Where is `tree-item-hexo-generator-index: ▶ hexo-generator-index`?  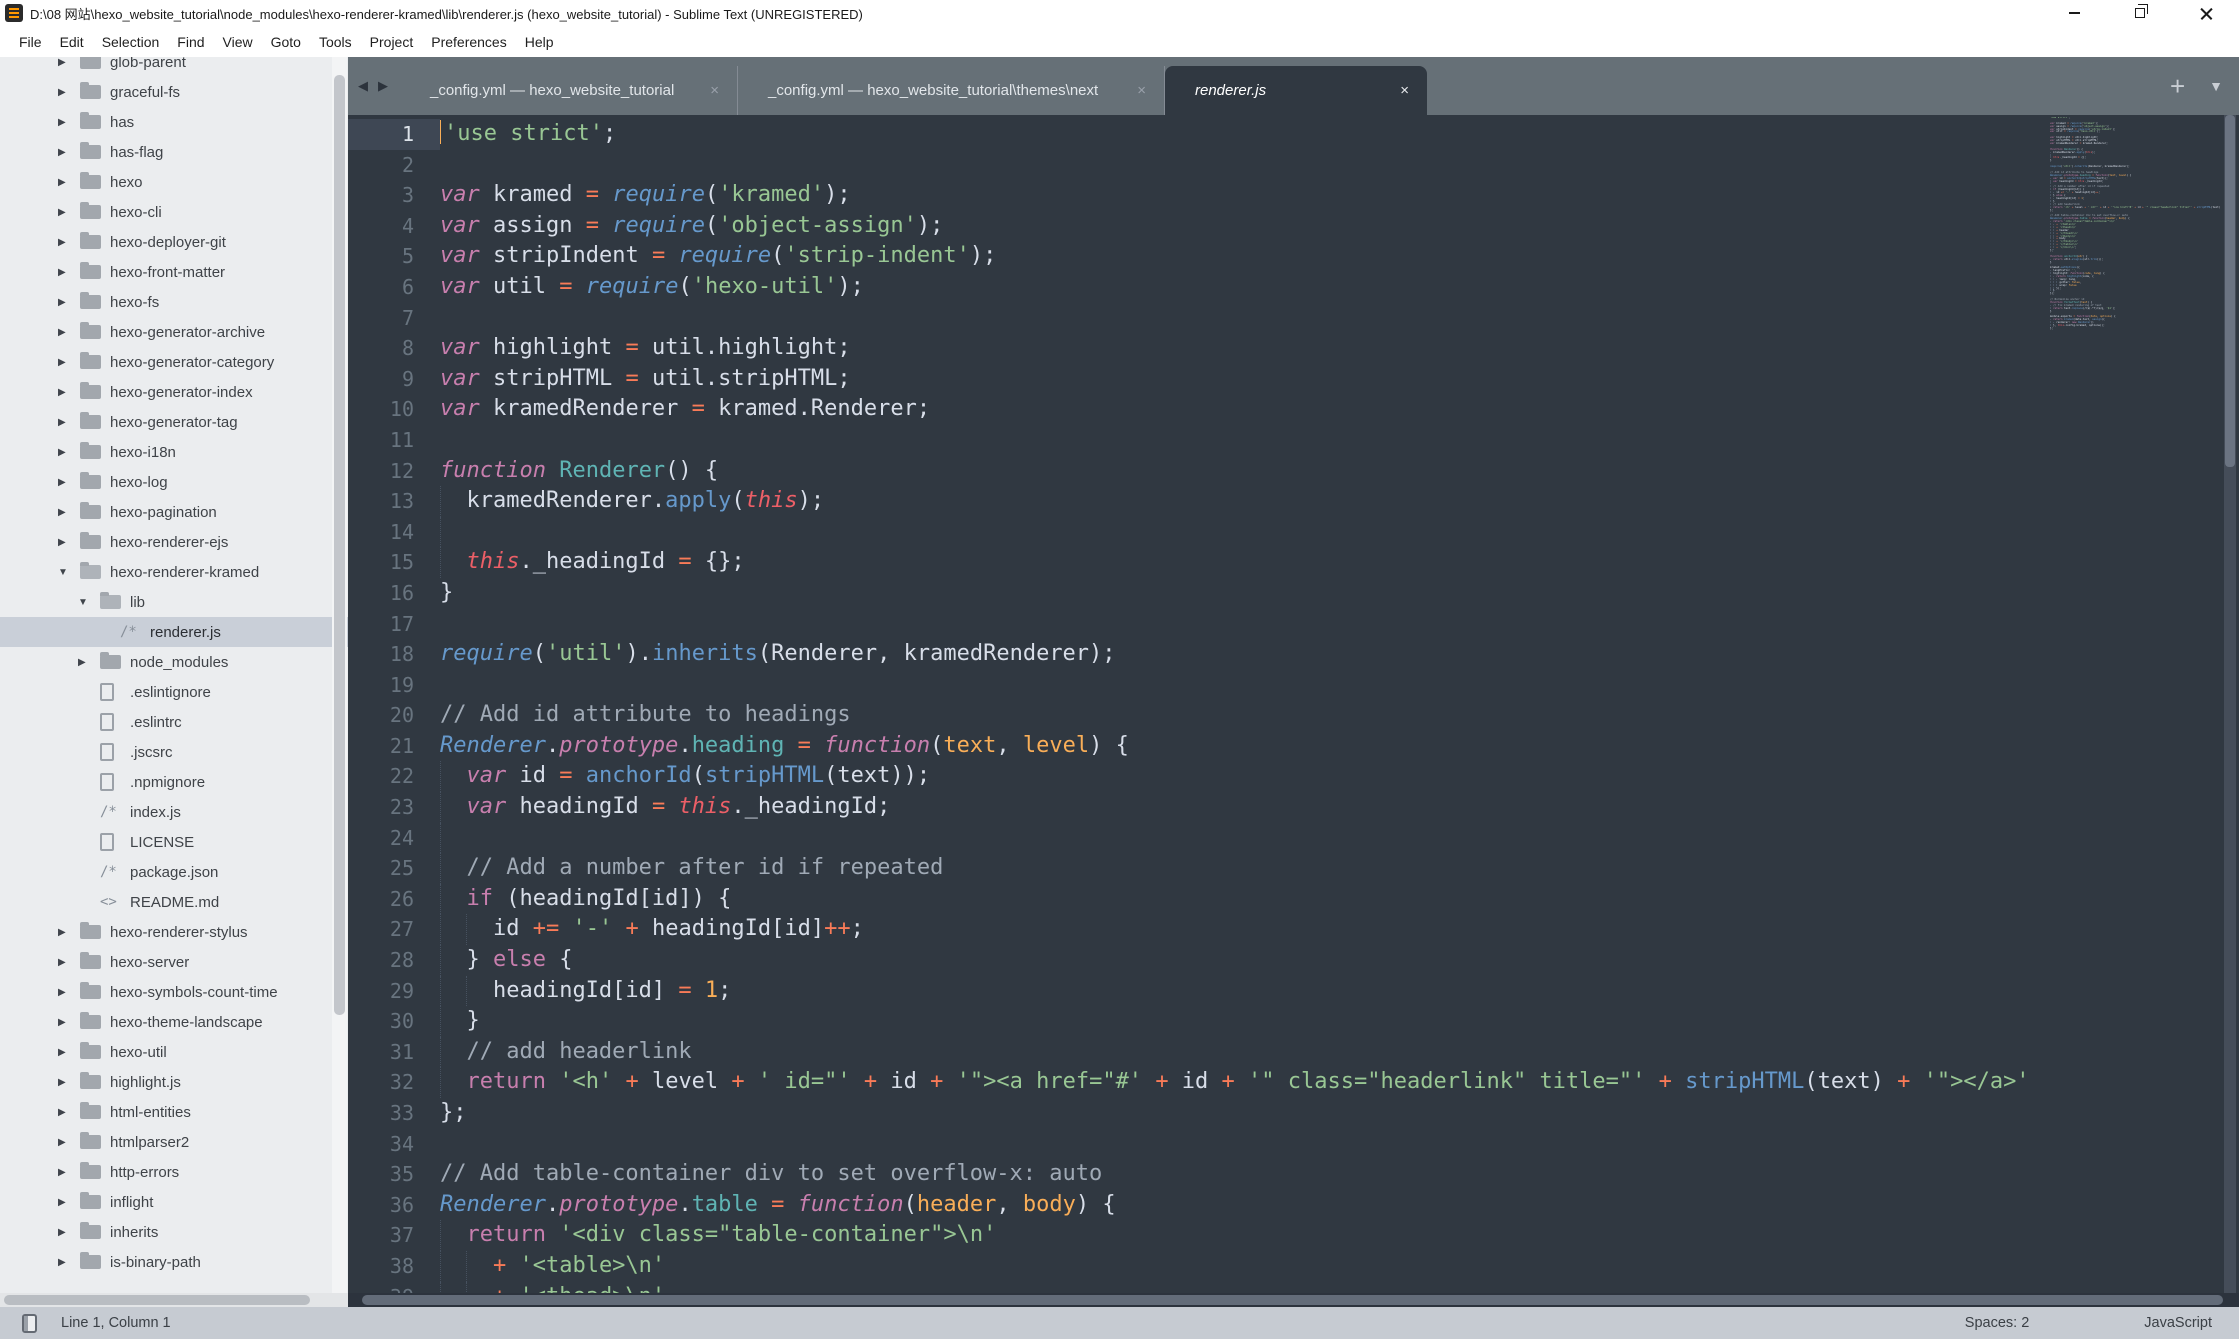
tree-item-hexo-generator-index: ▶ hexo-generator-index is located at coordinates (174, 392).